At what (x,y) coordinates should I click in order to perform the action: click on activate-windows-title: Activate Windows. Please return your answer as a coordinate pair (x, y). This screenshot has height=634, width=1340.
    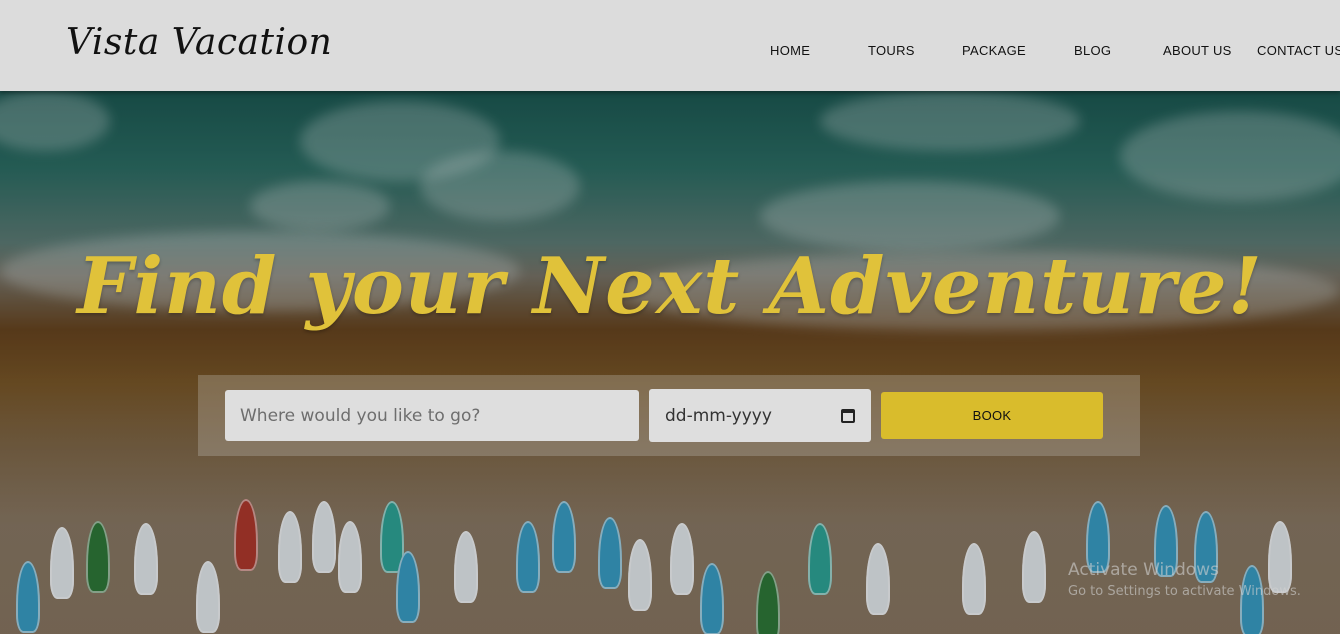
    Looking at the image, I should click on (1143, 570).